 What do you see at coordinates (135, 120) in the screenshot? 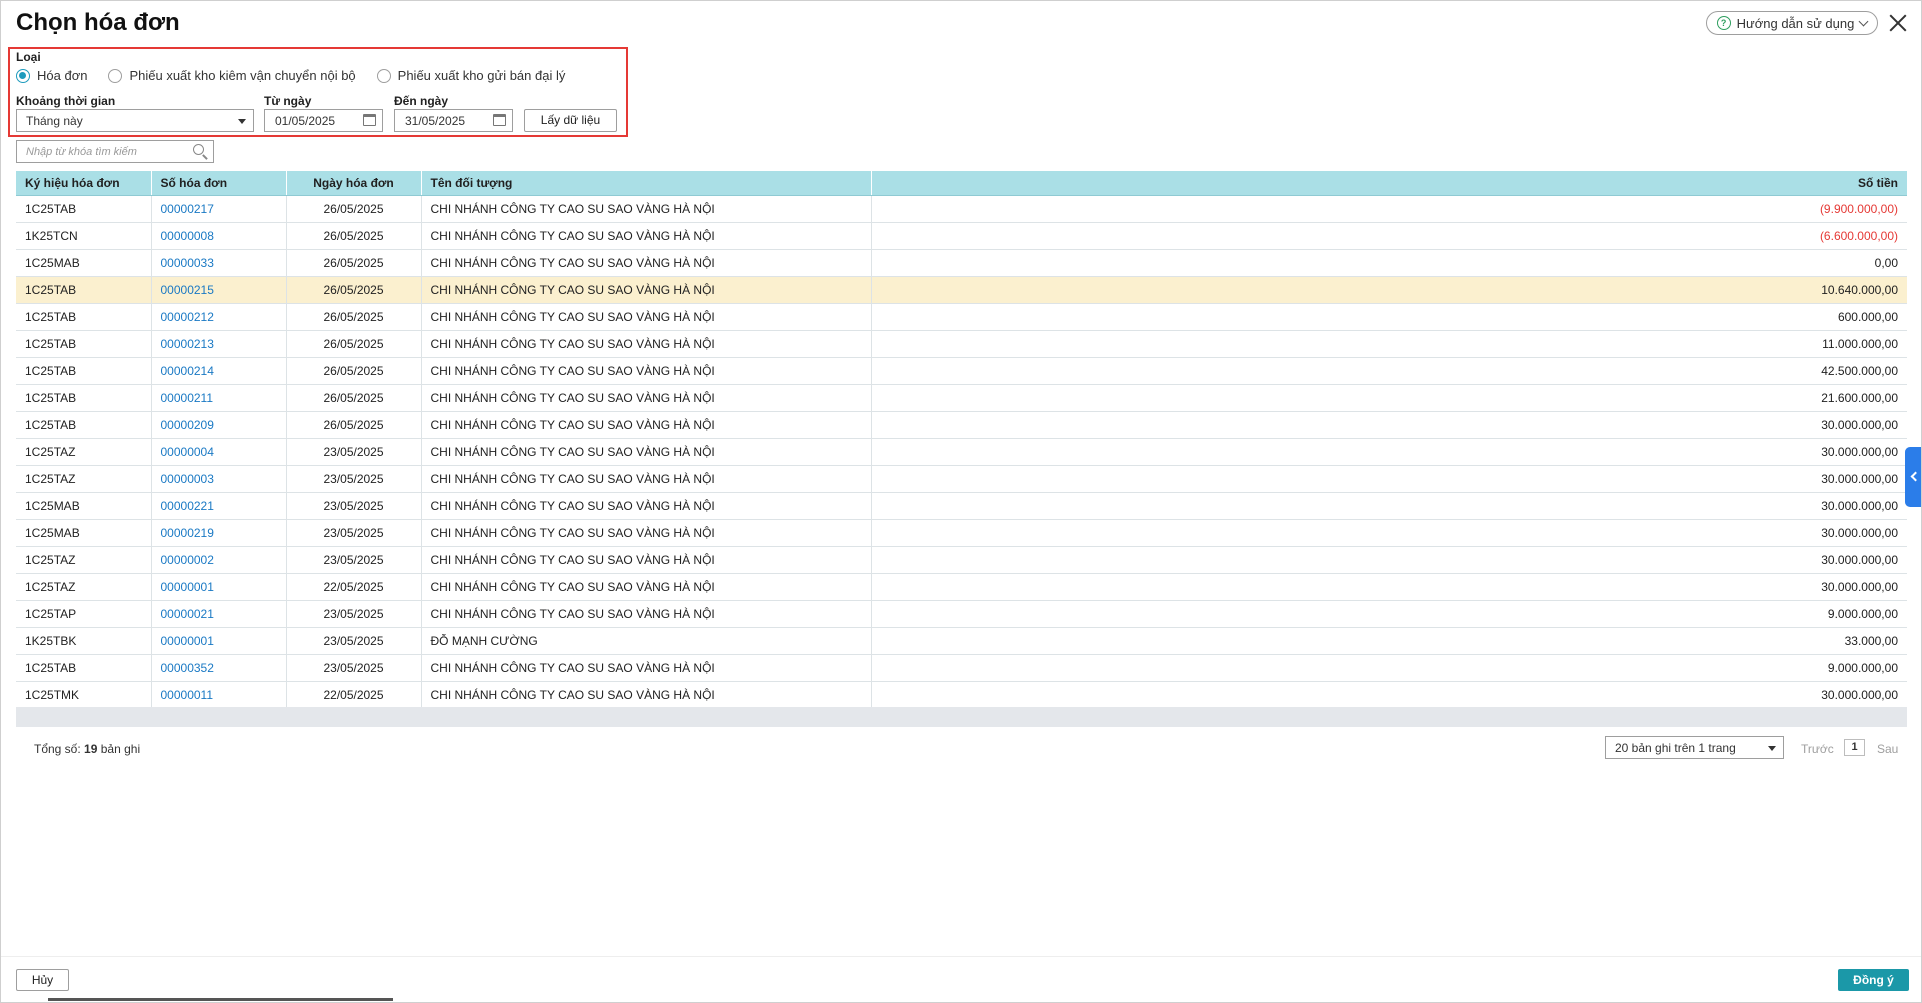
I see `period-select: Tháng này` at bounding box center [135, 120].